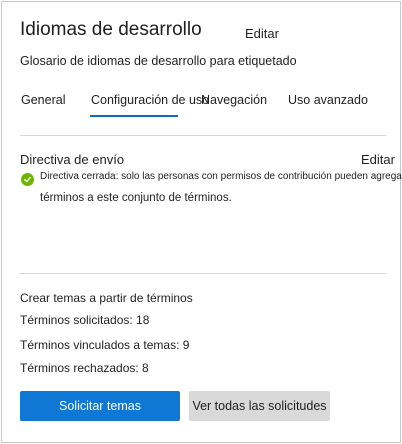 This screenshot has height=444, width=402. I want to click on create-topics-heading: Crear temas a partir de términos, so click(106, 298).